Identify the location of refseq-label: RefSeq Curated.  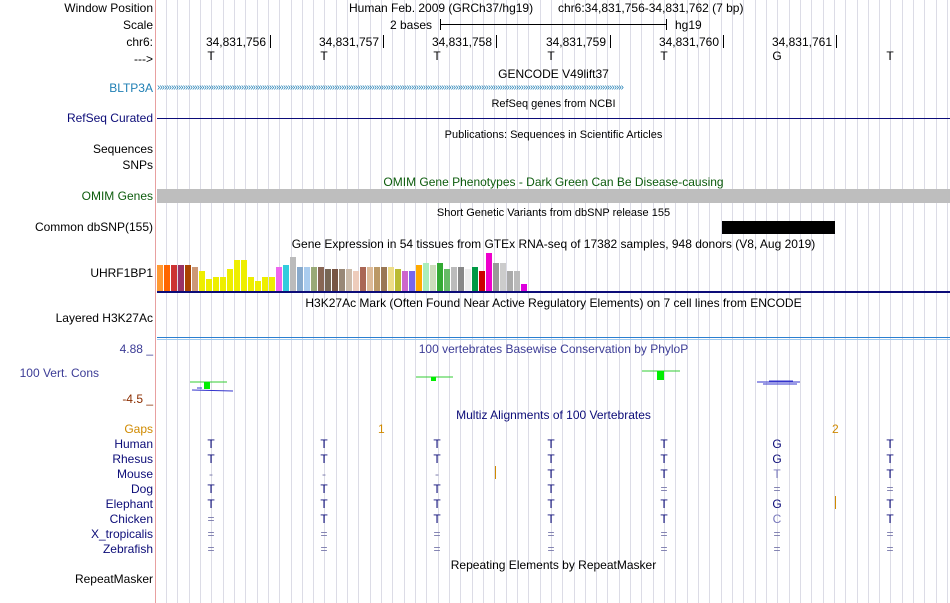
(110, 118).